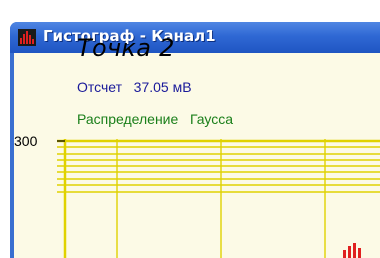 This screenshot has height=258, width=380. Describe the element at coordinates (195, 37) in the screenshot. I see `title-bar: Гистограф - Канал1` at that location.